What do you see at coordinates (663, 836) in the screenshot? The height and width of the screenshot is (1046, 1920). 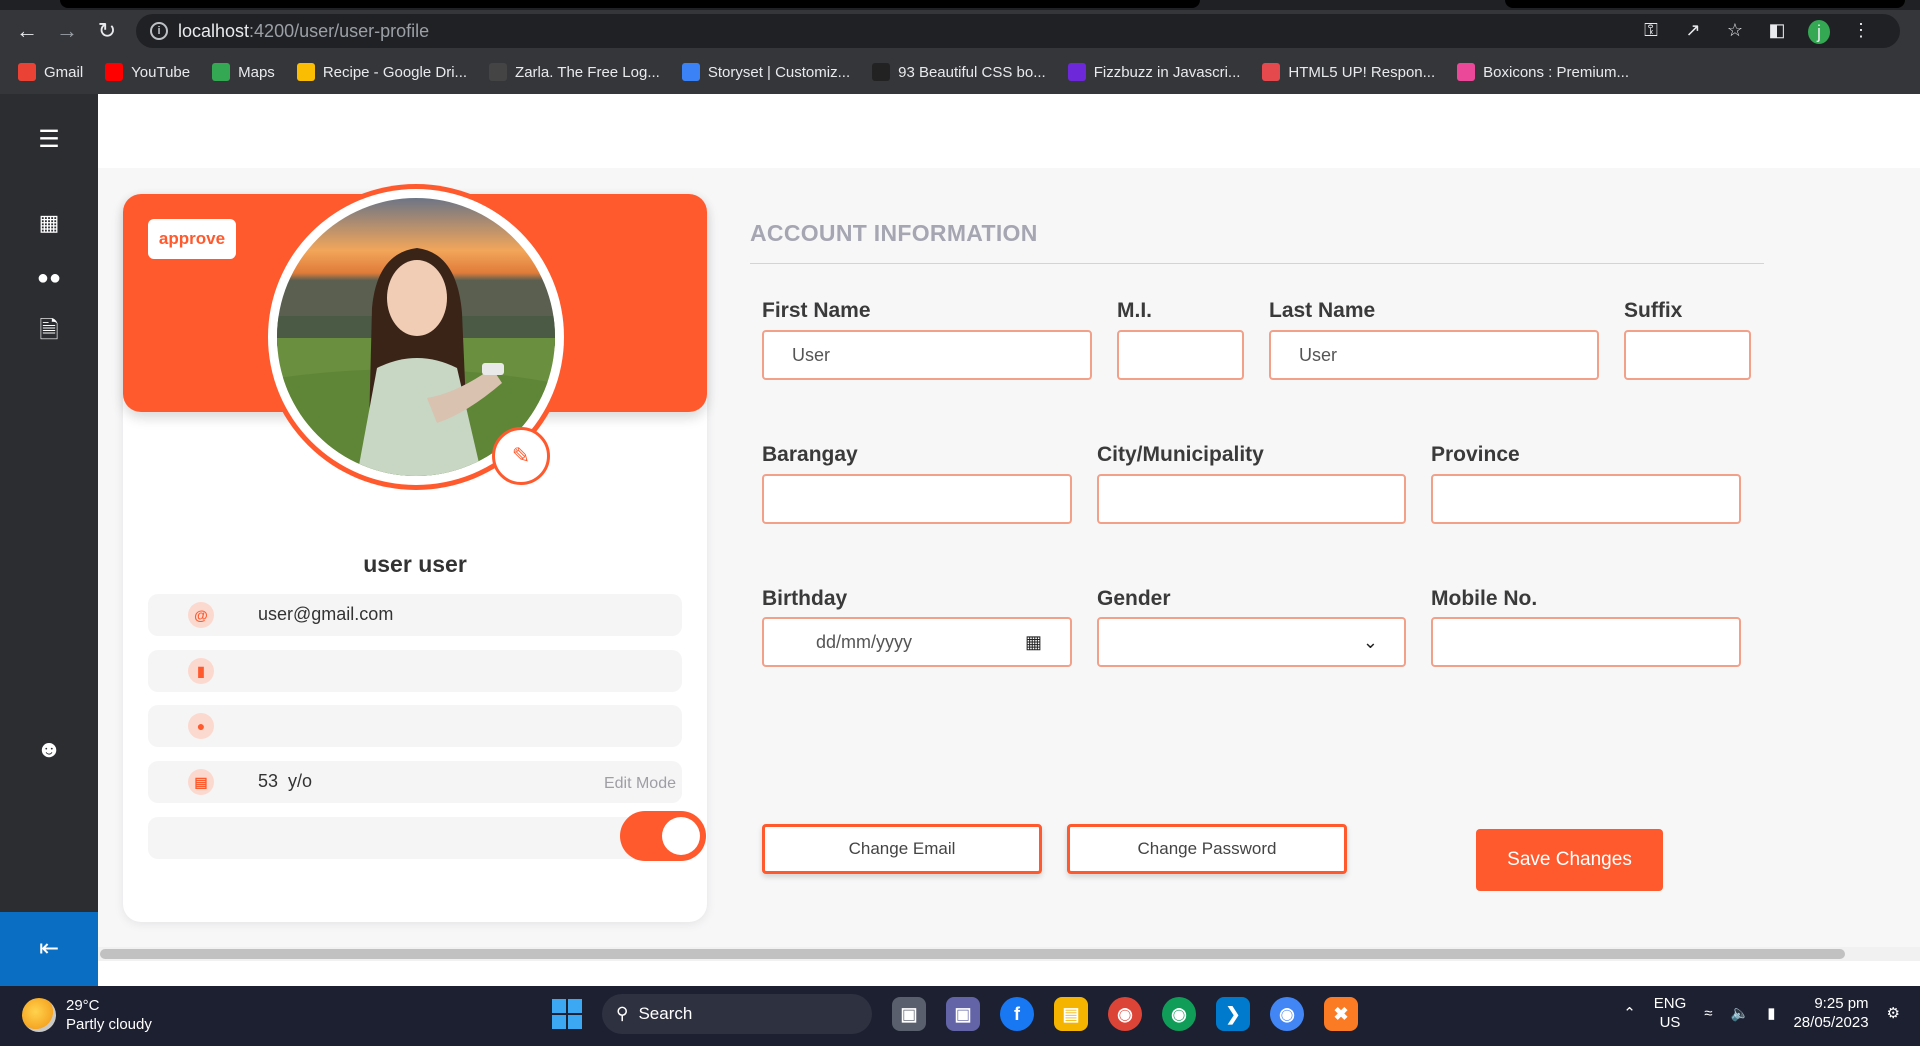 I see `edit-mode-toggle` at bounding box center [663, 836].